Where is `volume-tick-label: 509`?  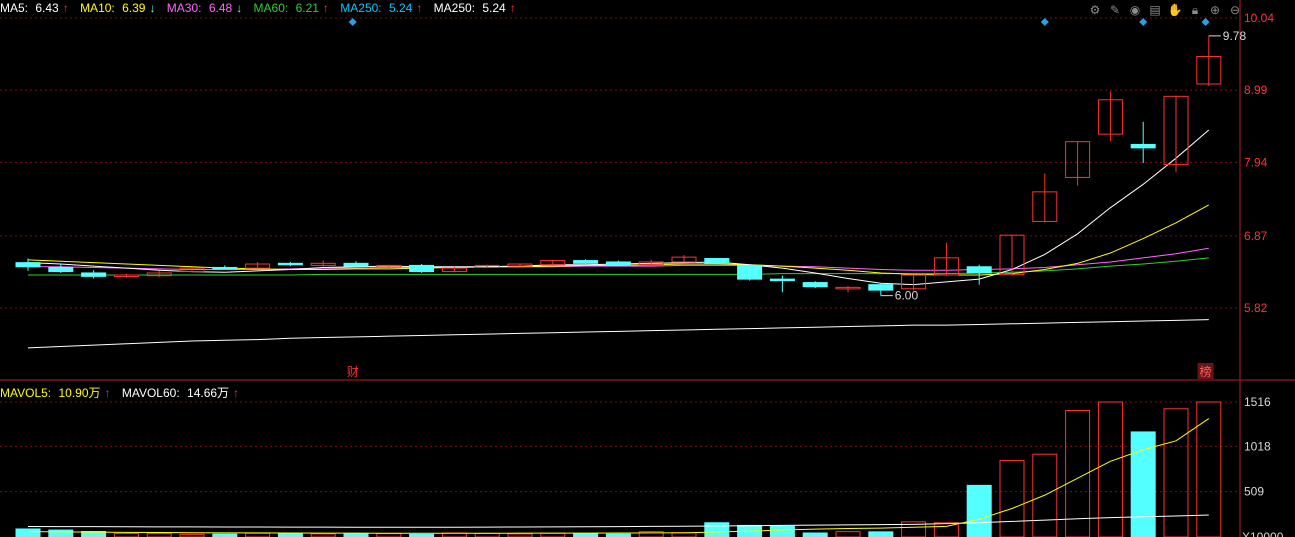
volume-tick-label: 509 is located at coordinates (1254, 492).